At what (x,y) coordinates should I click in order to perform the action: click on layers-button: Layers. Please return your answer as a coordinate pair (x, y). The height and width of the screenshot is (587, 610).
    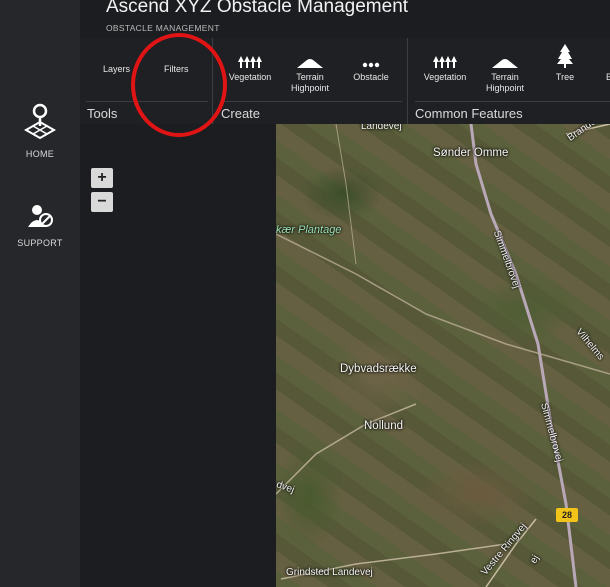
    Looking at the image, I should click on (116, 69).